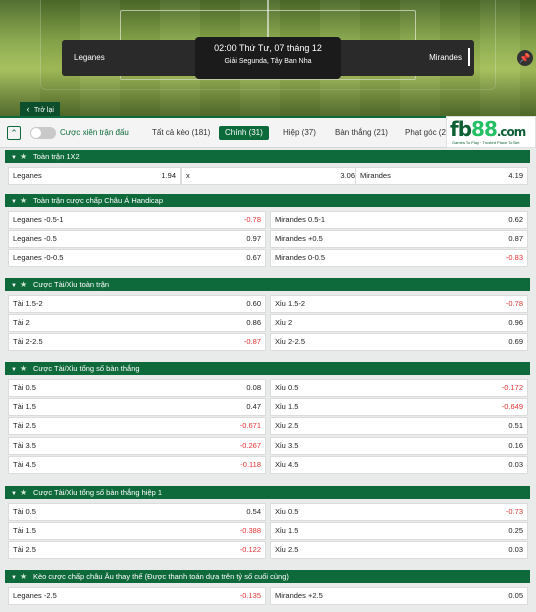  What do you see at coordinates (267, 368) in the screenshot?
I see `market-header: ▼ ★ Cược Tài/Xỉu tổng số bàn thắng` at bounding box center [267, 368].